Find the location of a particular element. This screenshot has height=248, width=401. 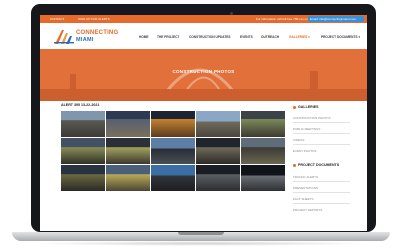

alert-title: ALERT 395 13-22-2021 is located at coordinates (80, 105).